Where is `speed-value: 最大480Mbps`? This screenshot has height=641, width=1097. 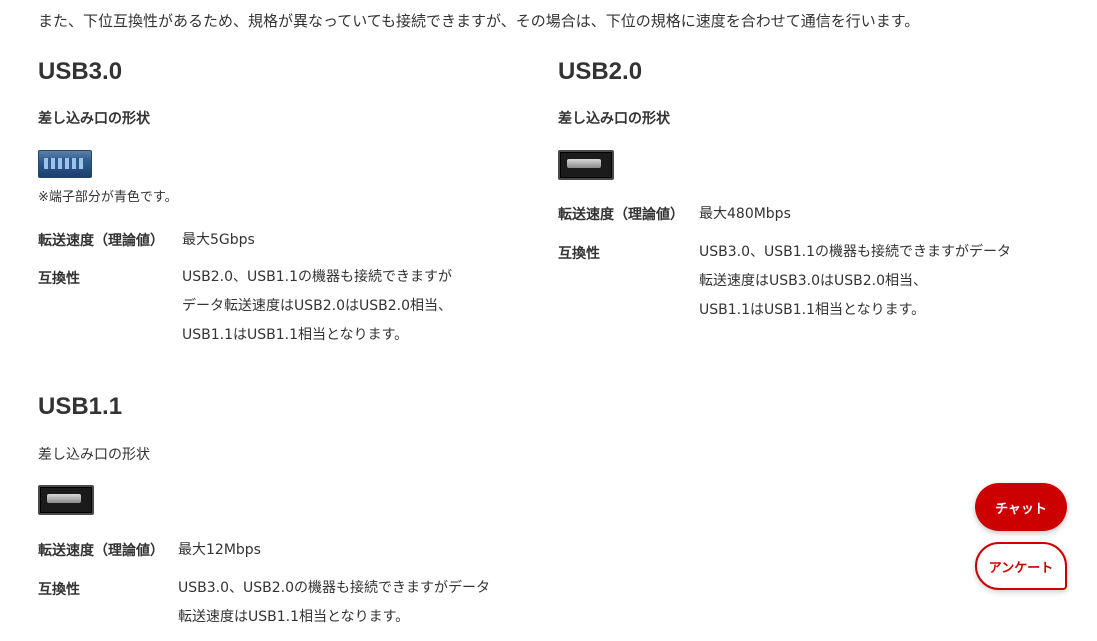 speed-value: 最大480Mbps is located at coordinates (745, 214).